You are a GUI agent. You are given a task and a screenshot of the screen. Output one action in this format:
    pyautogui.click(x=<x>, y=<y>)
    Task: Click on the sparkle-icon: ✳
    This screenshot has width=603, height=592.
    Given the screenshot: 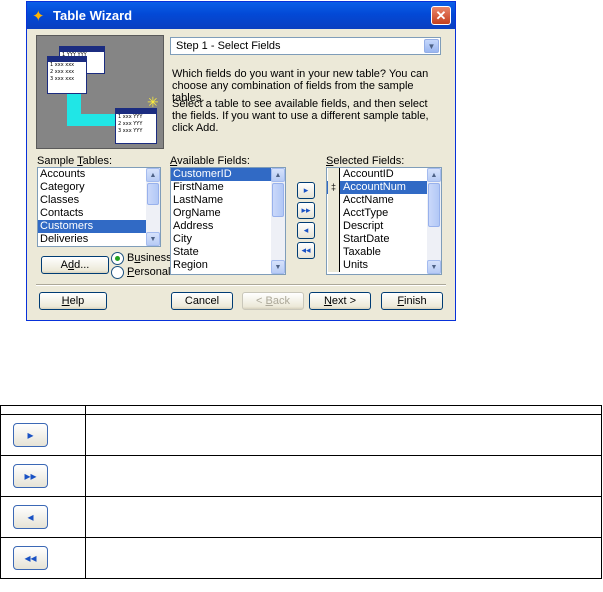 What is the action you would take?
    pyautogui.click(x=153, y=102)
    